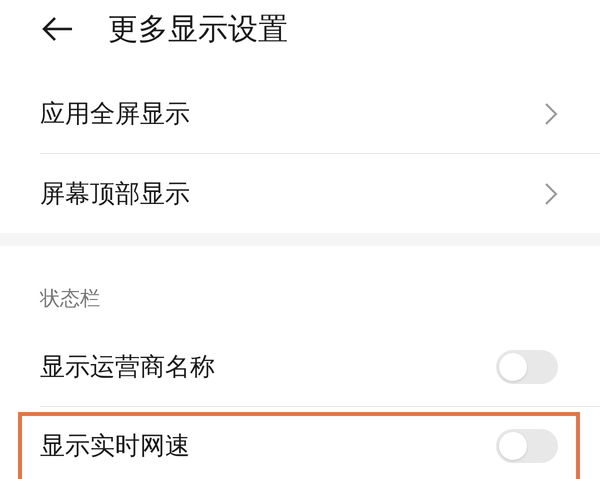  I want to click on setting-label: 显示运营商名称, so click(128, 367).